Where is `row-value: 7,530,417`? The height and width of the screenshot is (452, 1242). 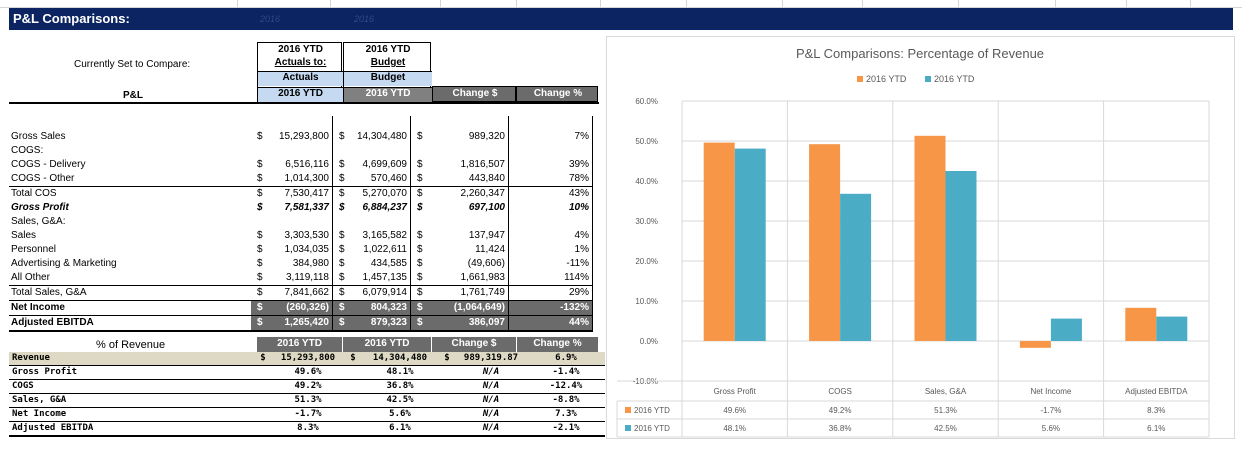 row-value: 7,530,417 is located at coordinates (300, 193).